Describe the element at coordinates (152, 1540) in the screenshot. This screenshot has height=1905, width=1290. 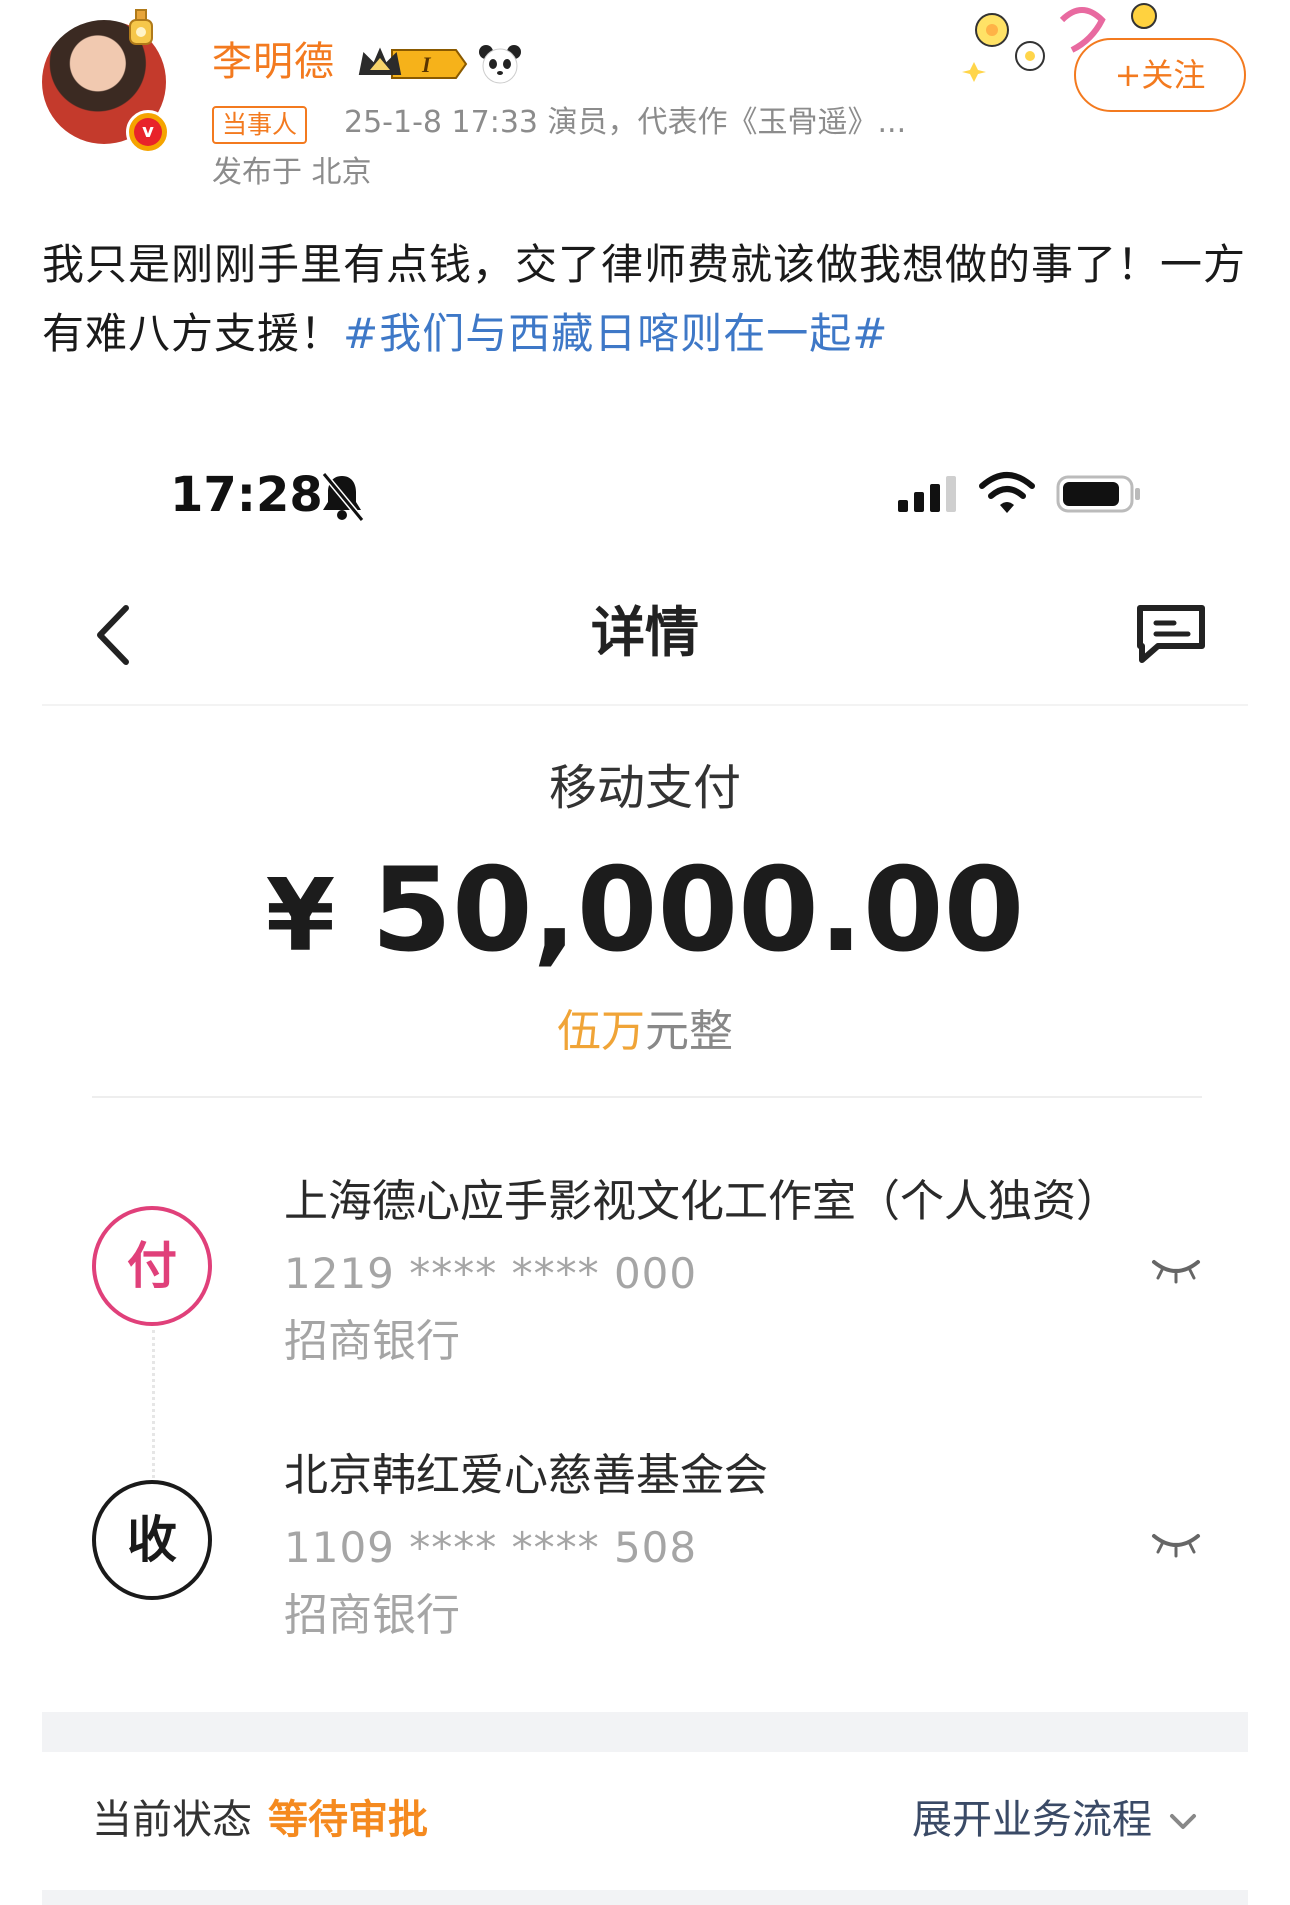
I see `payee-badge: 收` at that location.